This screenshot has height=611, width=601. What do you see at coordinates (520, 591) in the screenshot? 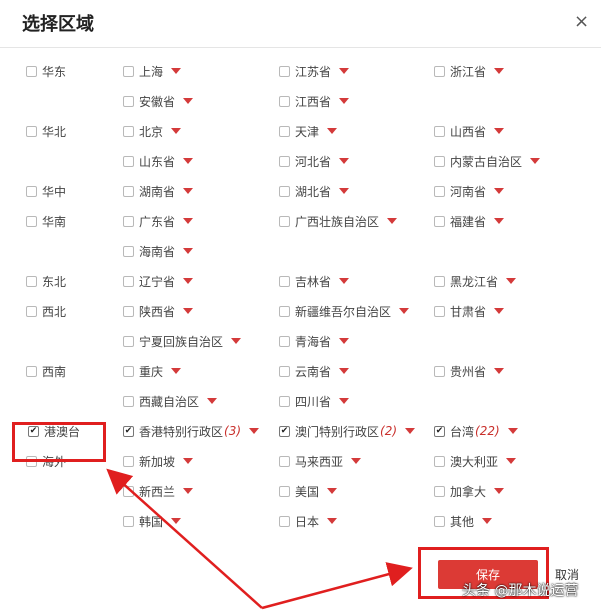
I see `watermark: 头条 @那木说运营` at bounding box center [520, 591].